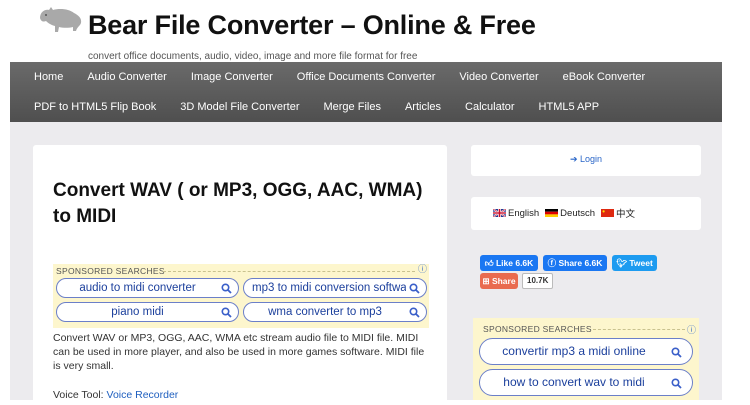 The width and height of the screenshot is (750, 405). I want to click on sponsored-pill-label: mp3 to midi conversion softwa, so click(329, 288).